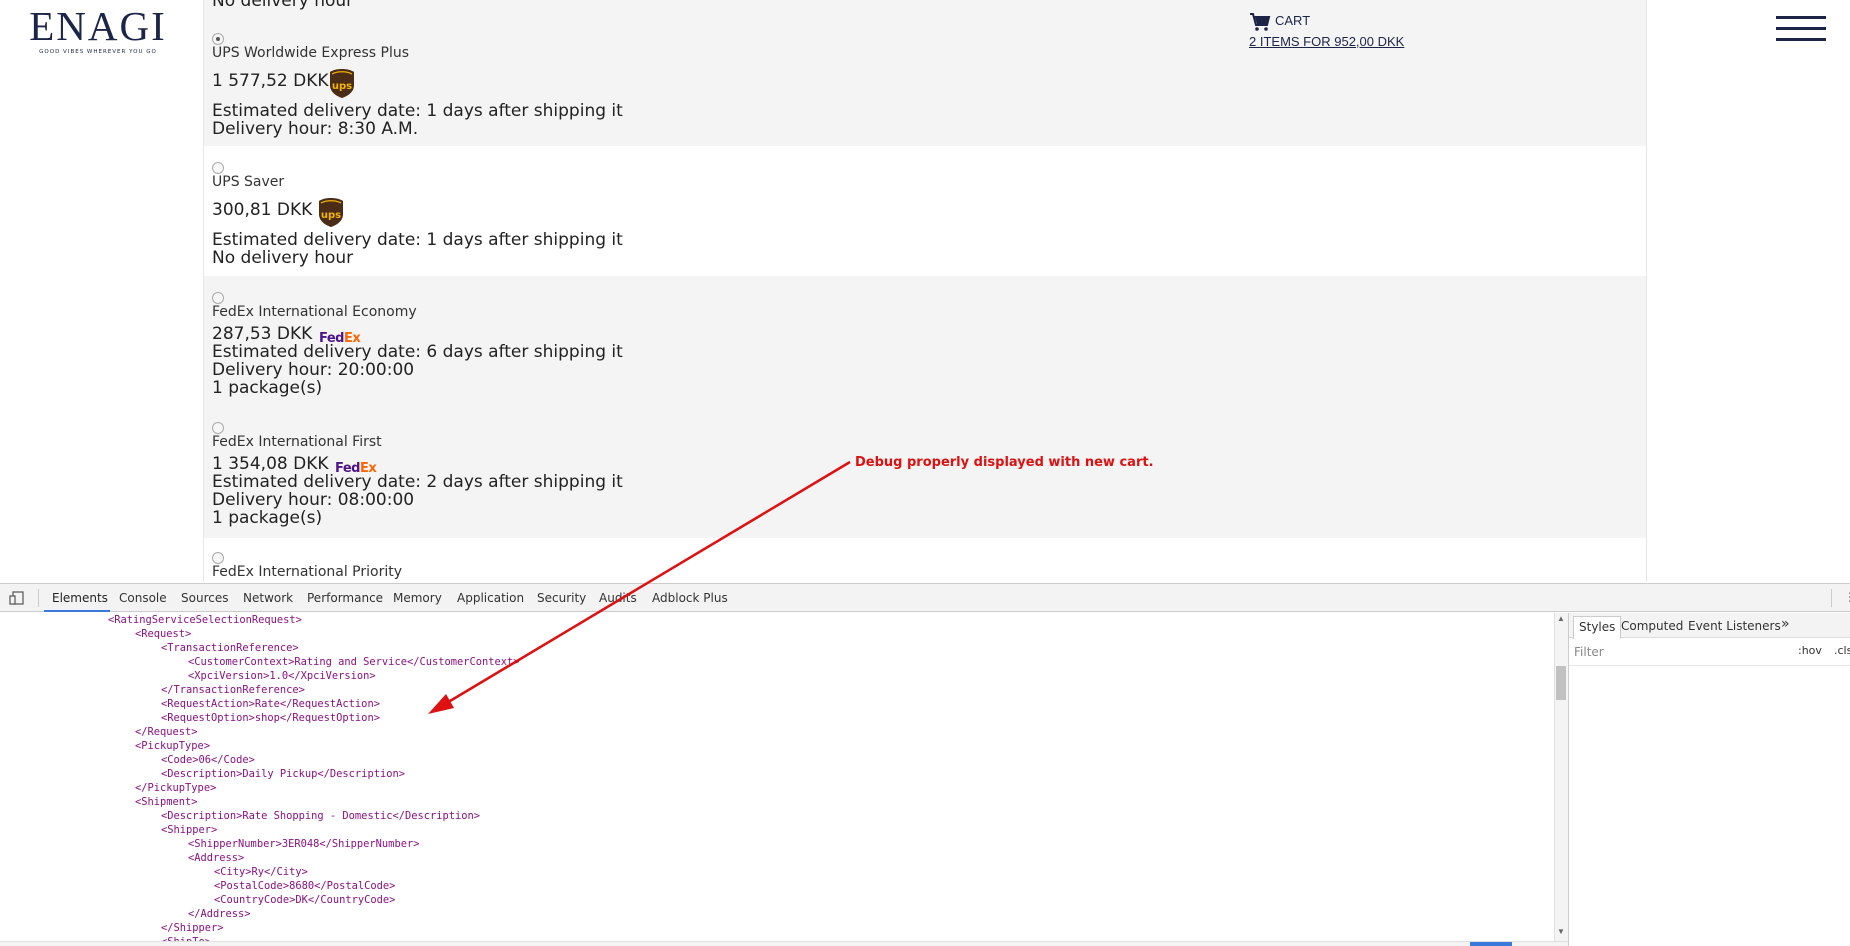 Image resolution: width=1850 pixels, height=946 pixels. I want to click on tab-sources: Sources, so click(204, 598).